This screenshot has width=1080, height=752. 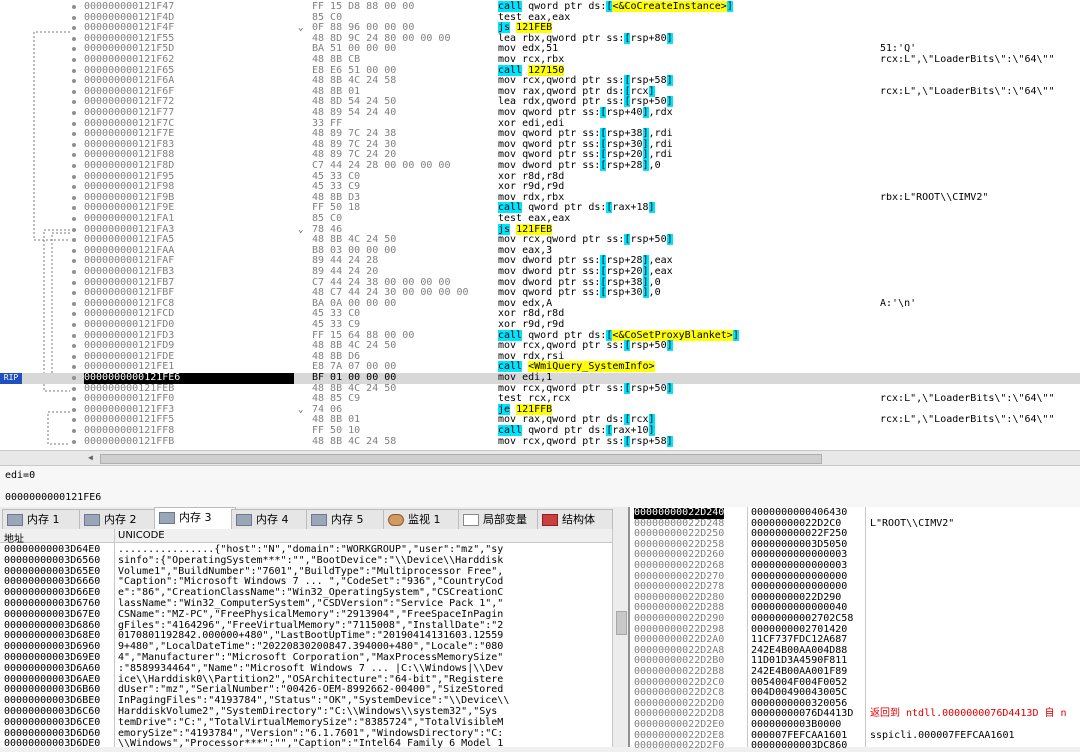 What do you see at coordinates (500, 519) in the screenshot?
I see `tab-7: 局部变量` at bounding box center [500, 519].